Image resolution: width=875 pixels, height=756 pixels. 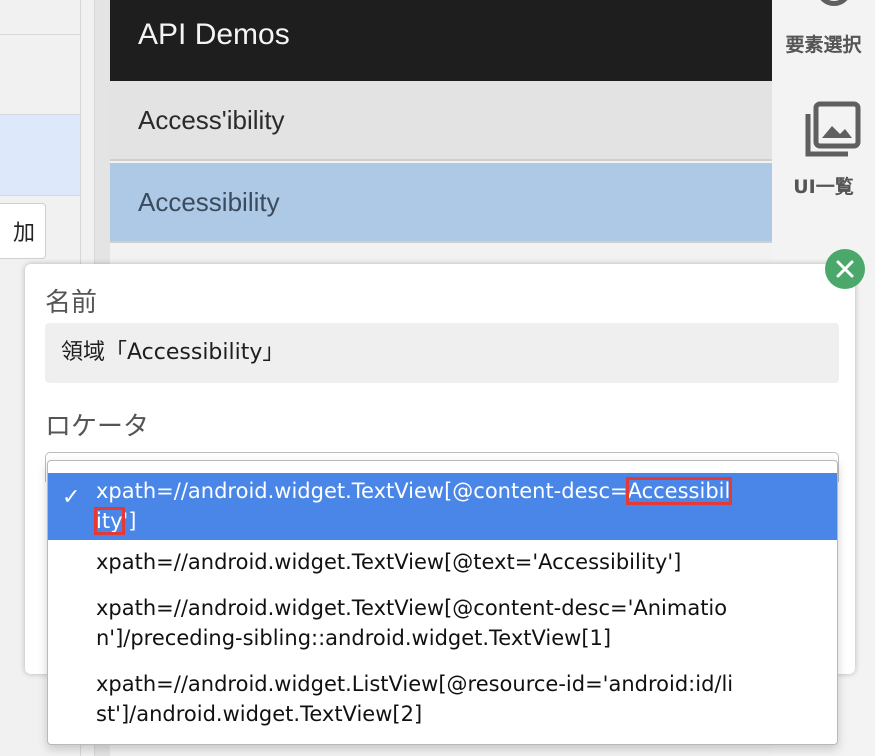 I want to click on add-button: 加, so click(x=23, y=231).